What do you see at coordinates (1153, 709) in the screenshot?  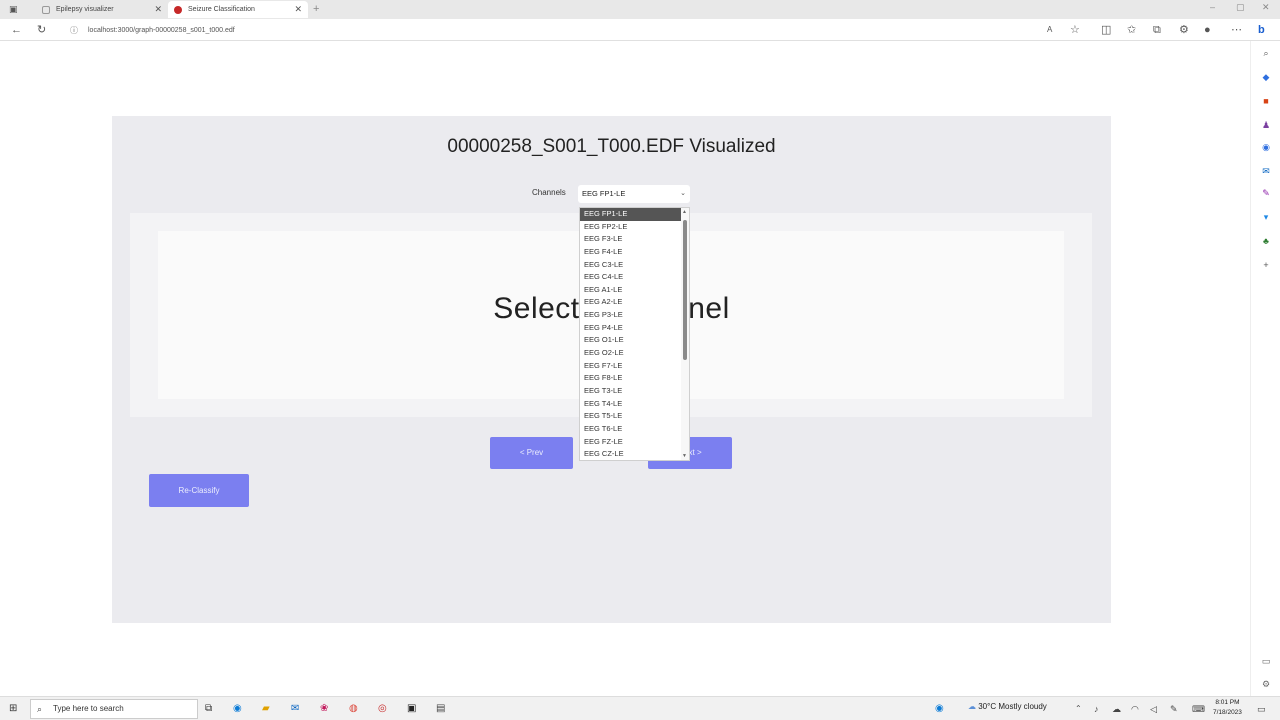 I see `volume-icon: ◁` at bounding box center [1153, 709].